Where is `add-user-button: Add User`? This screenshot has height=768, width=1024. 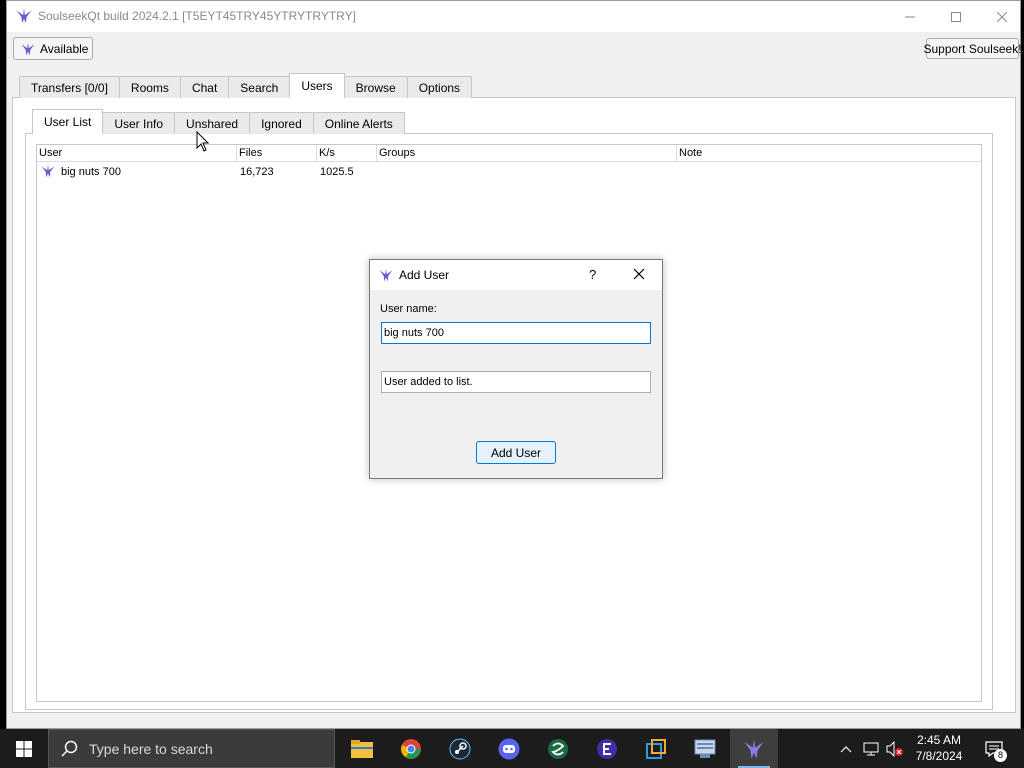 add-user-button: Add User is located at coordinates (516, 452).